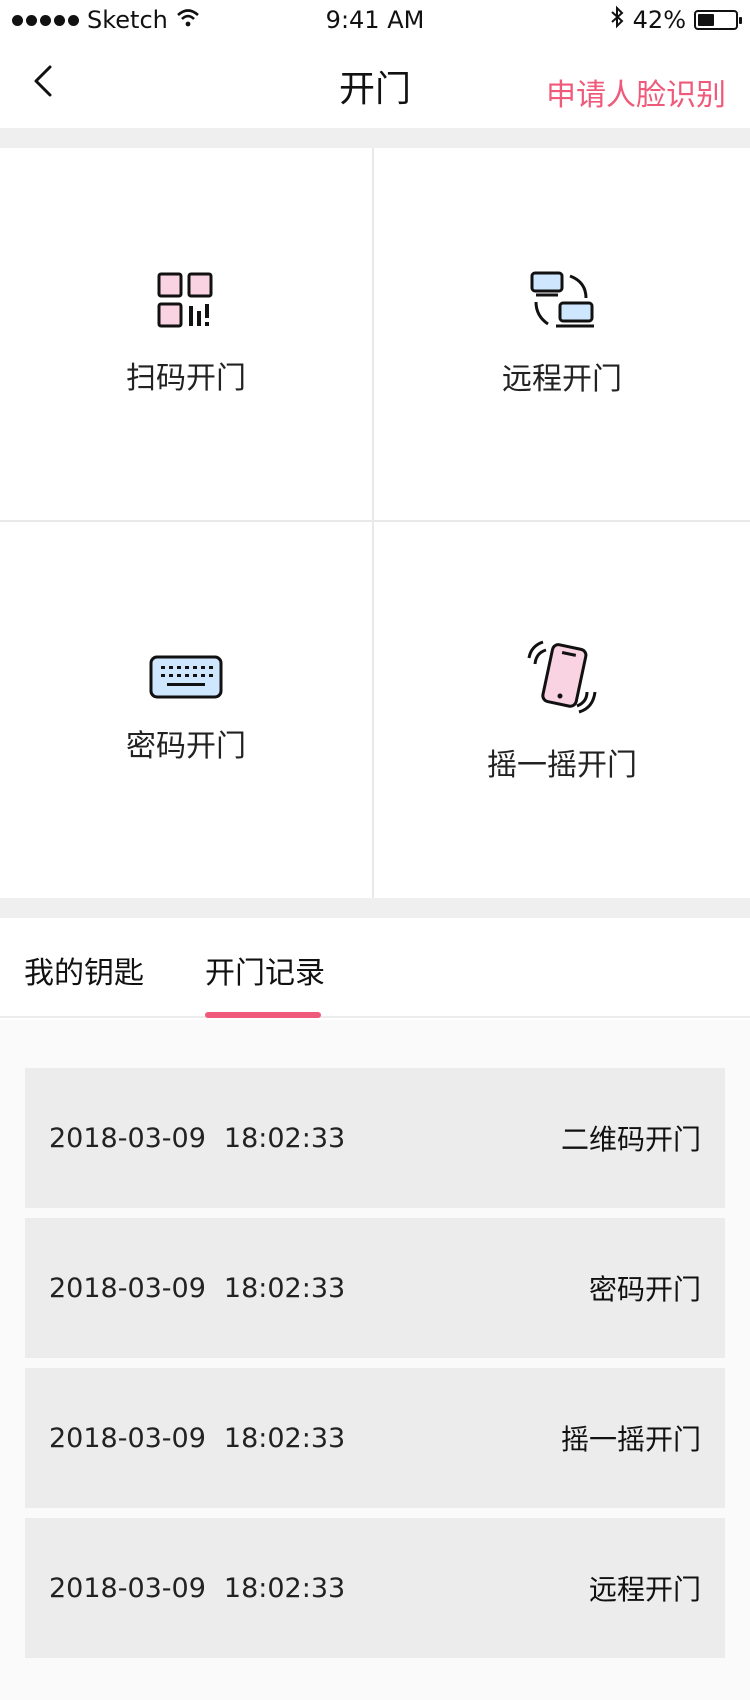 The image size is (750, 1700). Describe the element at coordinates (265, 970) in the screenshot. I see `tab-unlock-records: 开门记录` at that location.